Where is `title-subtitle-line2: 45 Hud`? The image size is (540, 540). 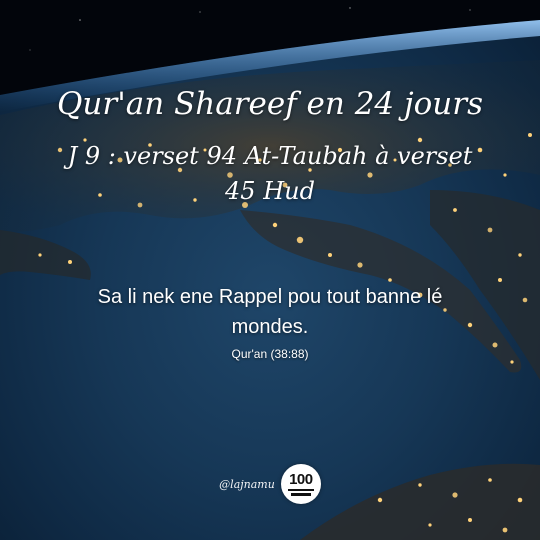
title-subtitle-line2: 45 Hud is located at coordinates (270, 191).